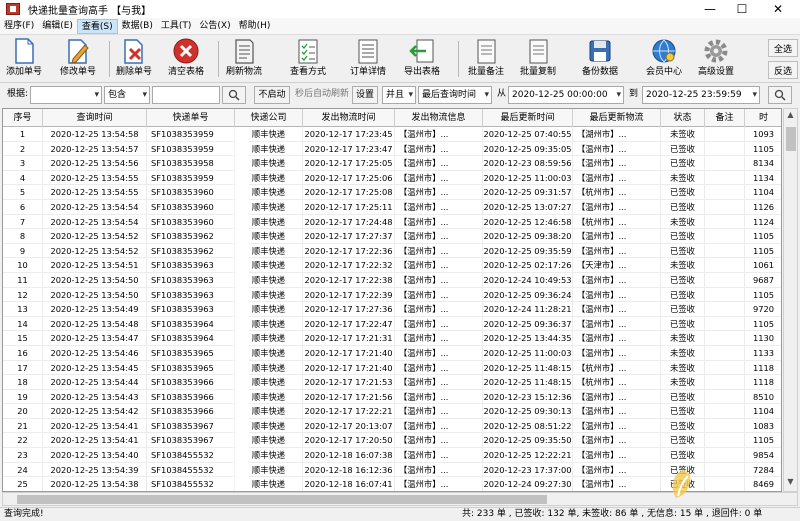 The width and height of the screenshot is (800, 521). Describe the element at coordinates (134, 51) in the screenshot. I see `delete-doc-icon` at that location.